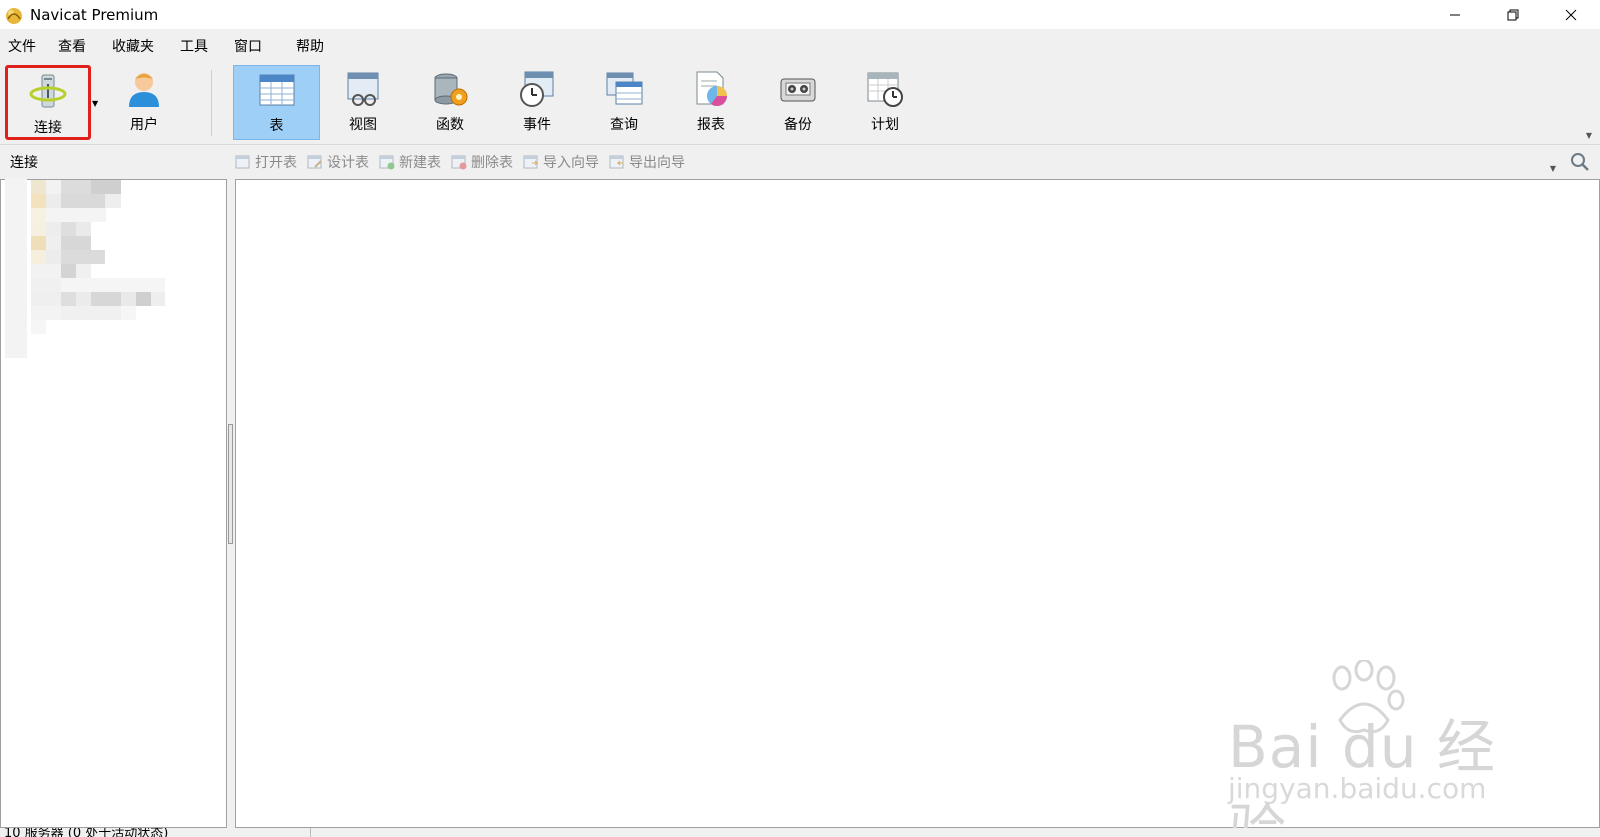  What do you see at coordinates (885, 125) in the screenshot?
I see `schedule-label: 计划` at bounding box center [885, 125].